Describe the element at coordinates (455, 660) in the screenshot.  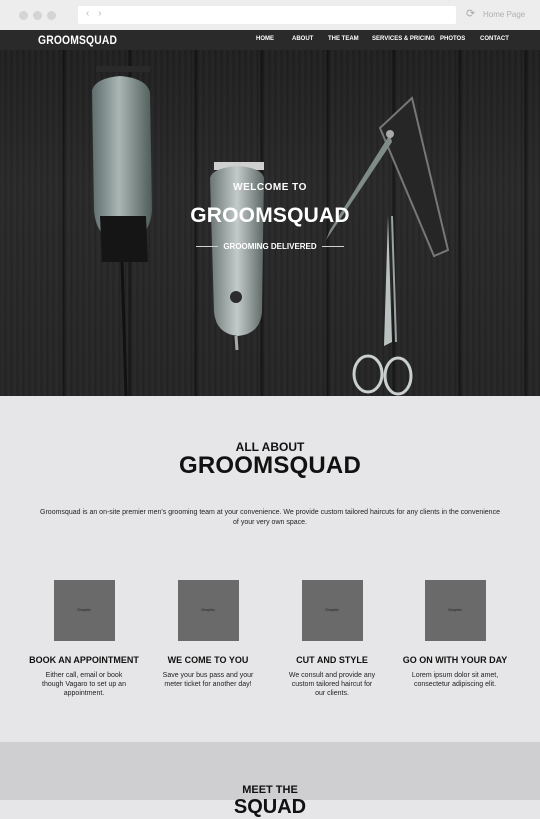
I see `feature-title: GO ON WITH YOUR DAY` at that location.